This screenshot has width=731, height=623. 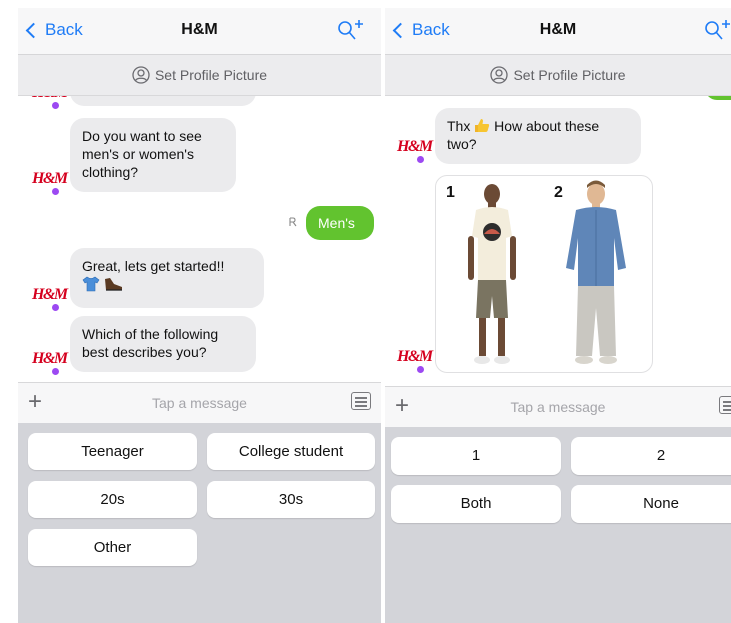 I want to click on quick-reply-teenager: Teenager, so click(x=112, y=451).